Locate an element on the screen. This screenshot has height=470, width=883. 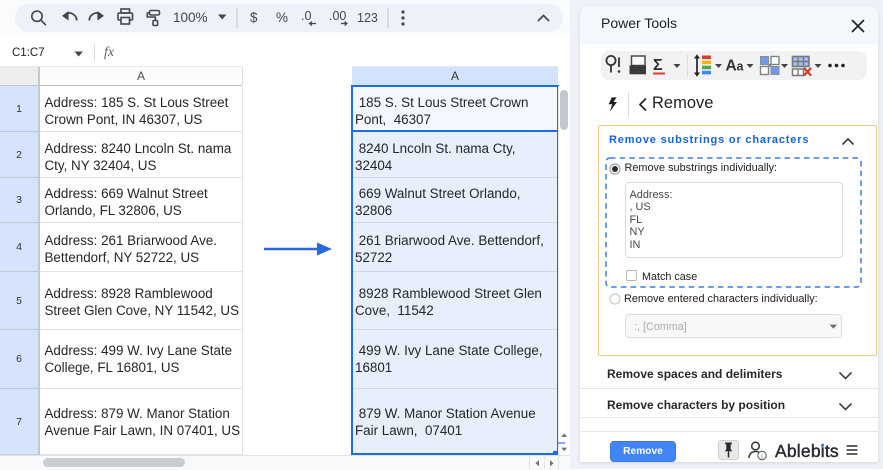
svg-text: a is located at coordinates (741, 67).